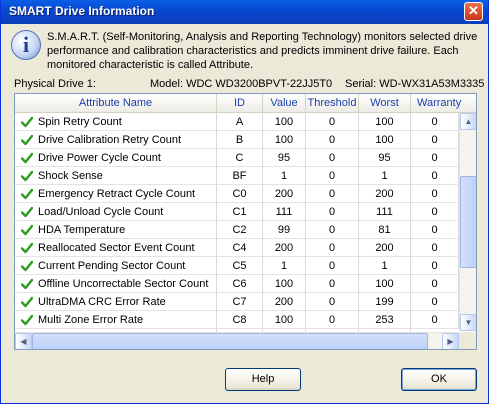 Image resolution: width=489 pixels, height=404 pixels. What do you see at coordinates (263, 379) in the screenshot?
I see `help-button: Help` at bounding box center [263, 379].